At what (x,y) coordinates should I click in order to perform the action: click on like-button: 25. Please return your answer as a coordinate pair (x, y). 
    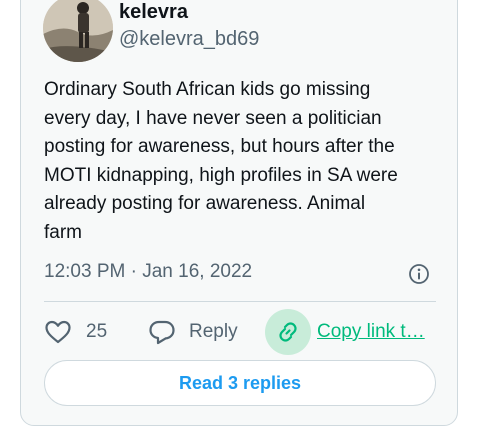
    Looking at the image, I should click on (75, 332).